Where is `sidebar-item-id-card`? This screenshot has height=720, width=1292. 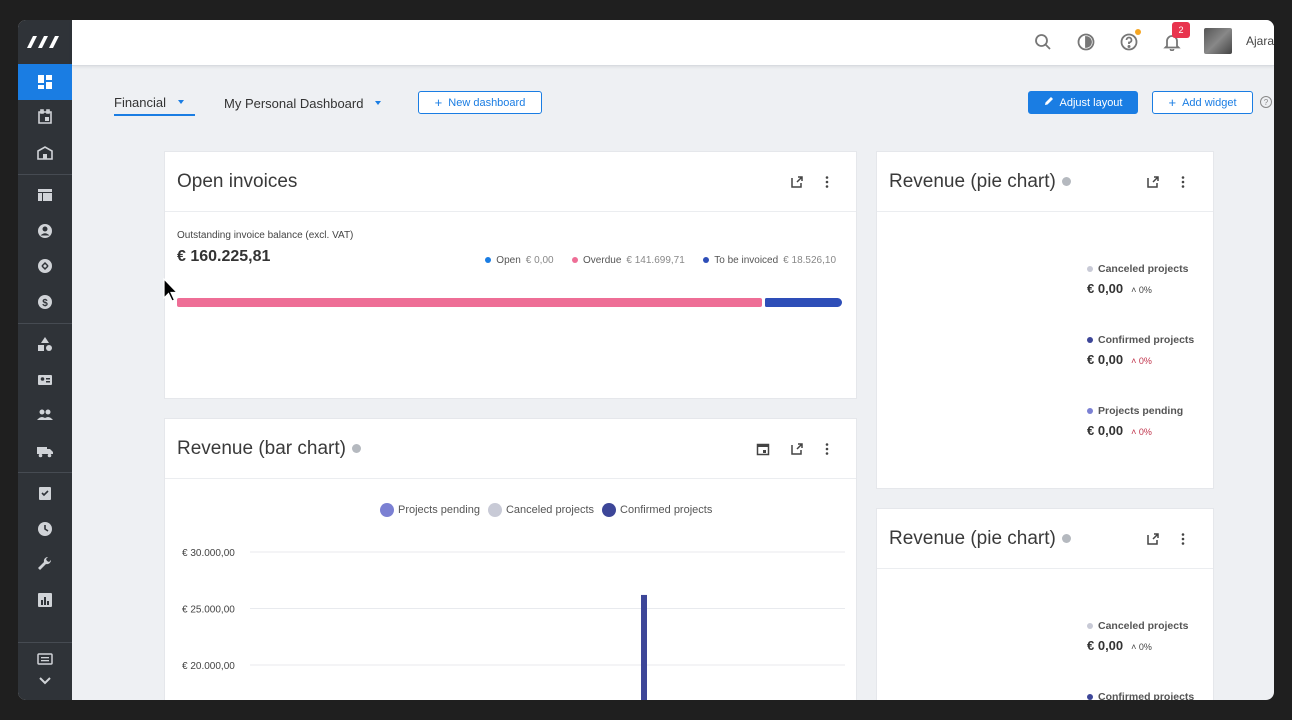
sidebar-item-id-card is located at coordinates (45, 380).